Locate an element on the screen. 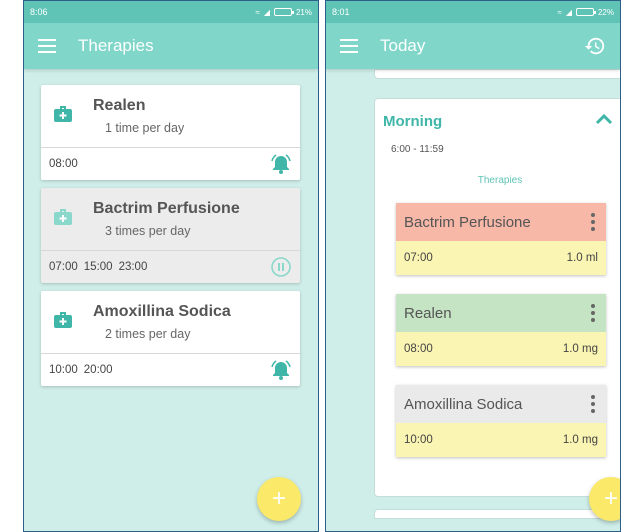 Image resolution: width=643 pixels, height=532 pixels. therapy-frequency: 3 times per day is located at coordinates (148, 231).